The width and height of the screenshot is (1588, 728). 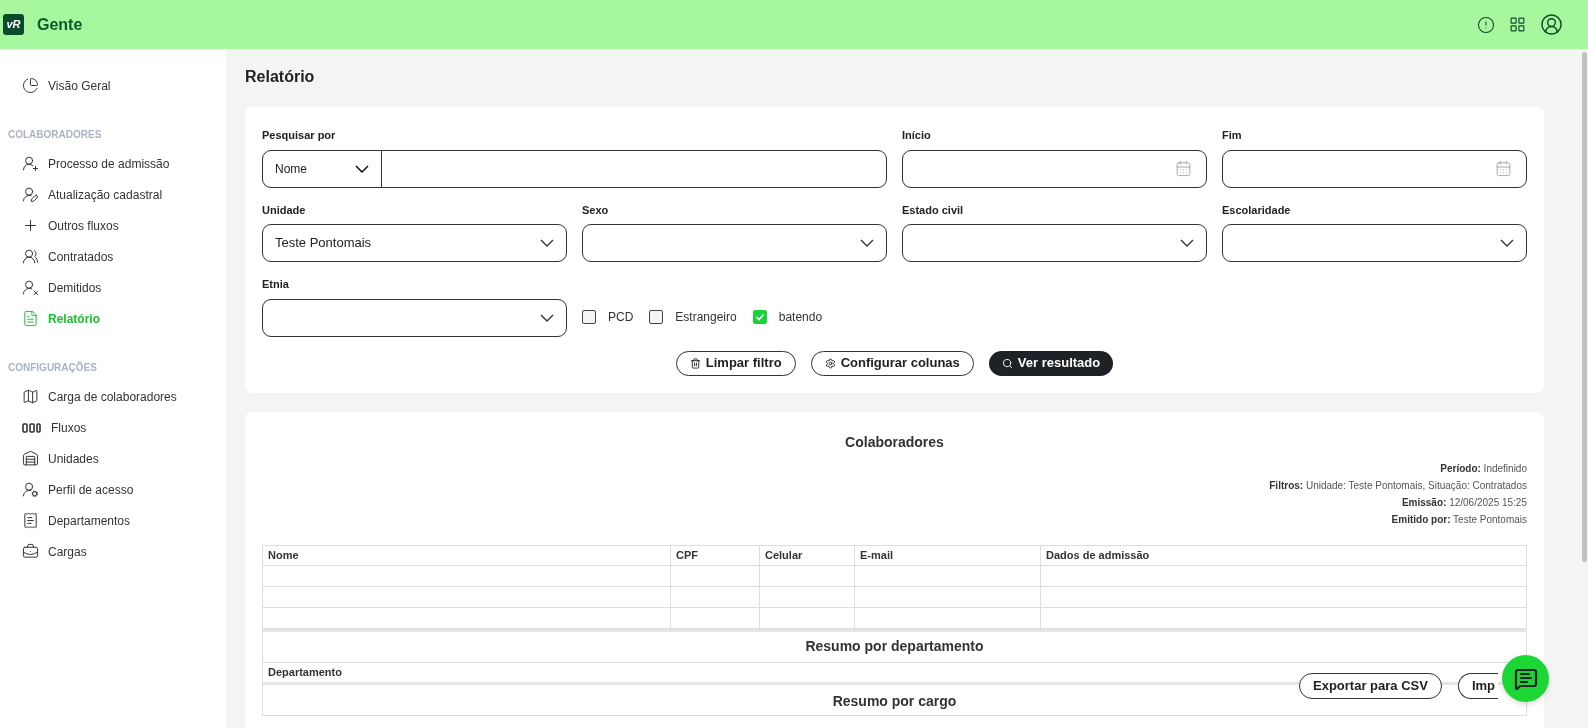 What do you see at coordinates (1464, 502) in the screenshot?
I see `report-meta: Emissão: 12/06/2025 15:25` at bounding box center [1464, 502].